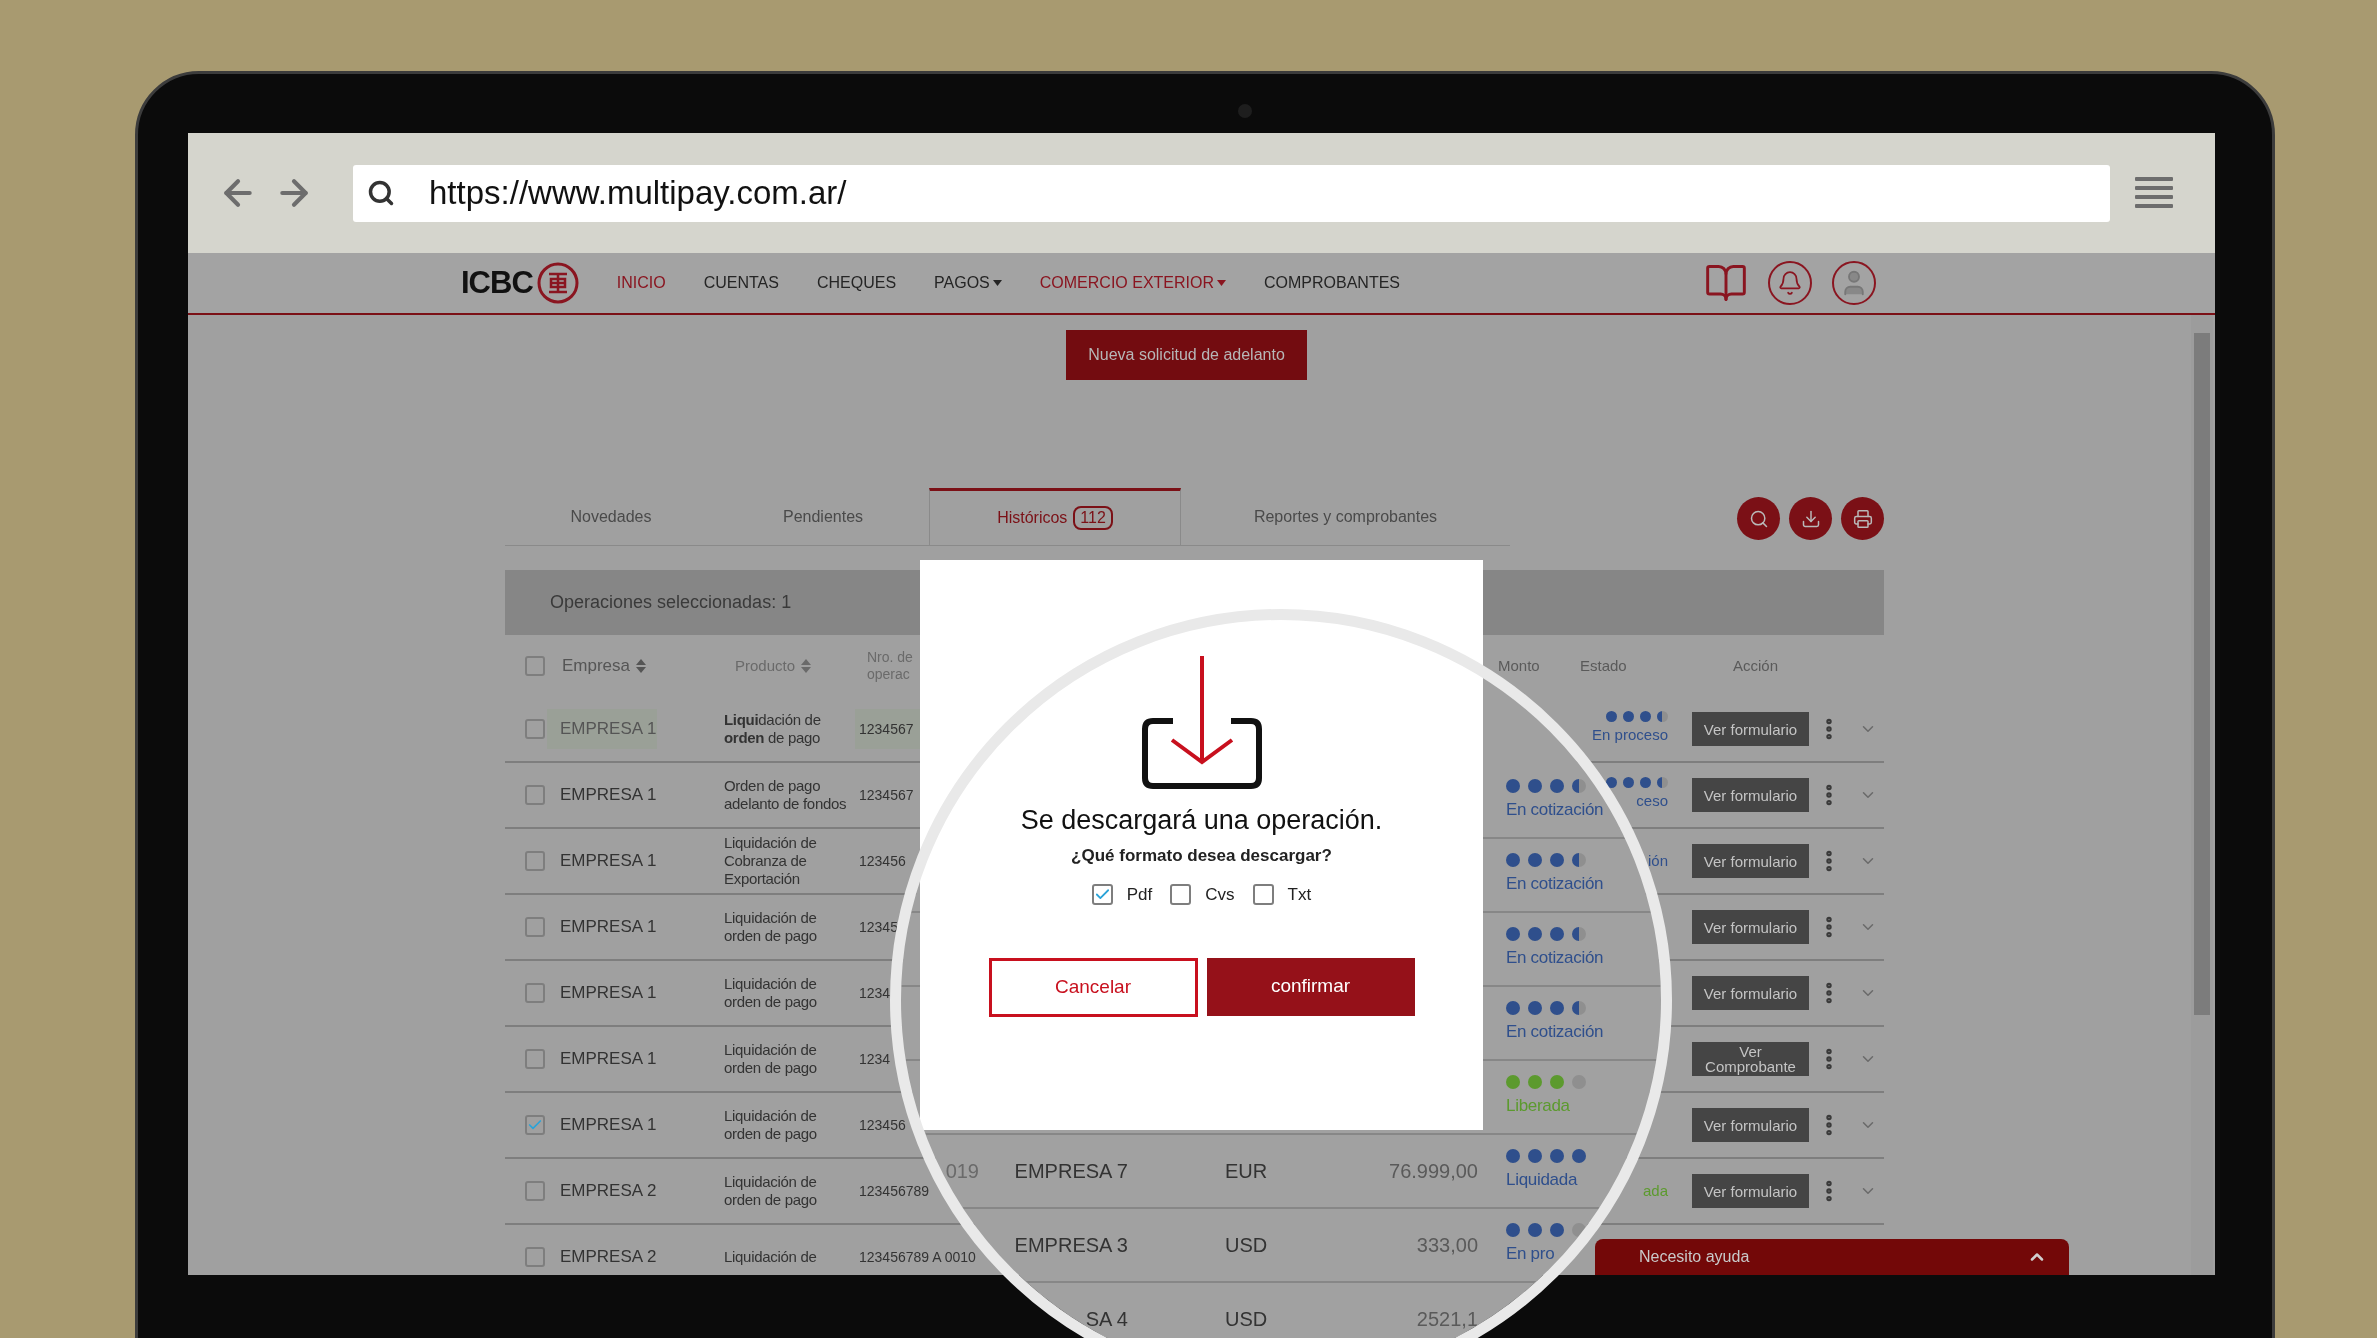  What do you see at coordinates (2154, 193) in the screenshot?
I see `menu-icon` at bounding box center [2154, 193].